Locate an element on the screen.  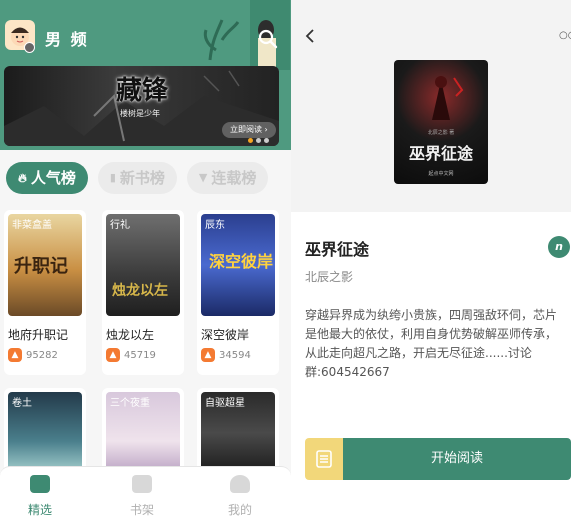
book-cover: 北辰之影 著 巫界征途 起点中文网 is located at coordinates (441, 122).